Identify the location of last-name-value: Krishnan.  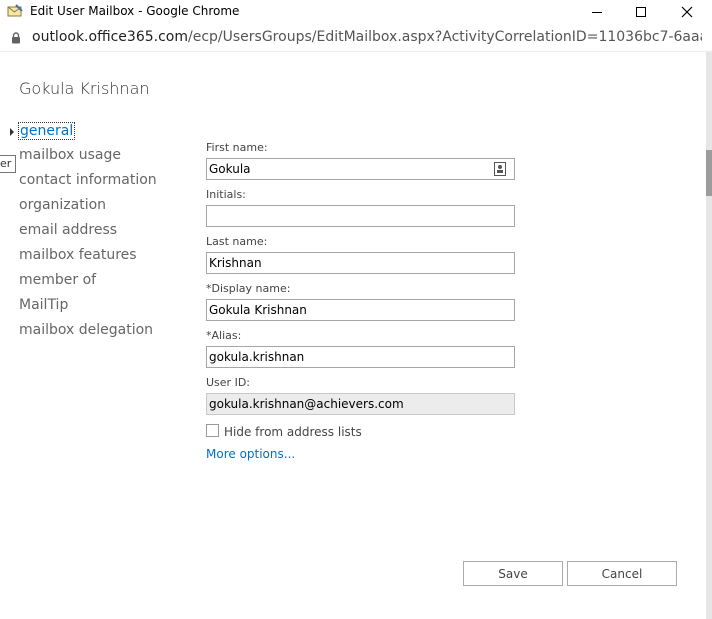
(235, 263).